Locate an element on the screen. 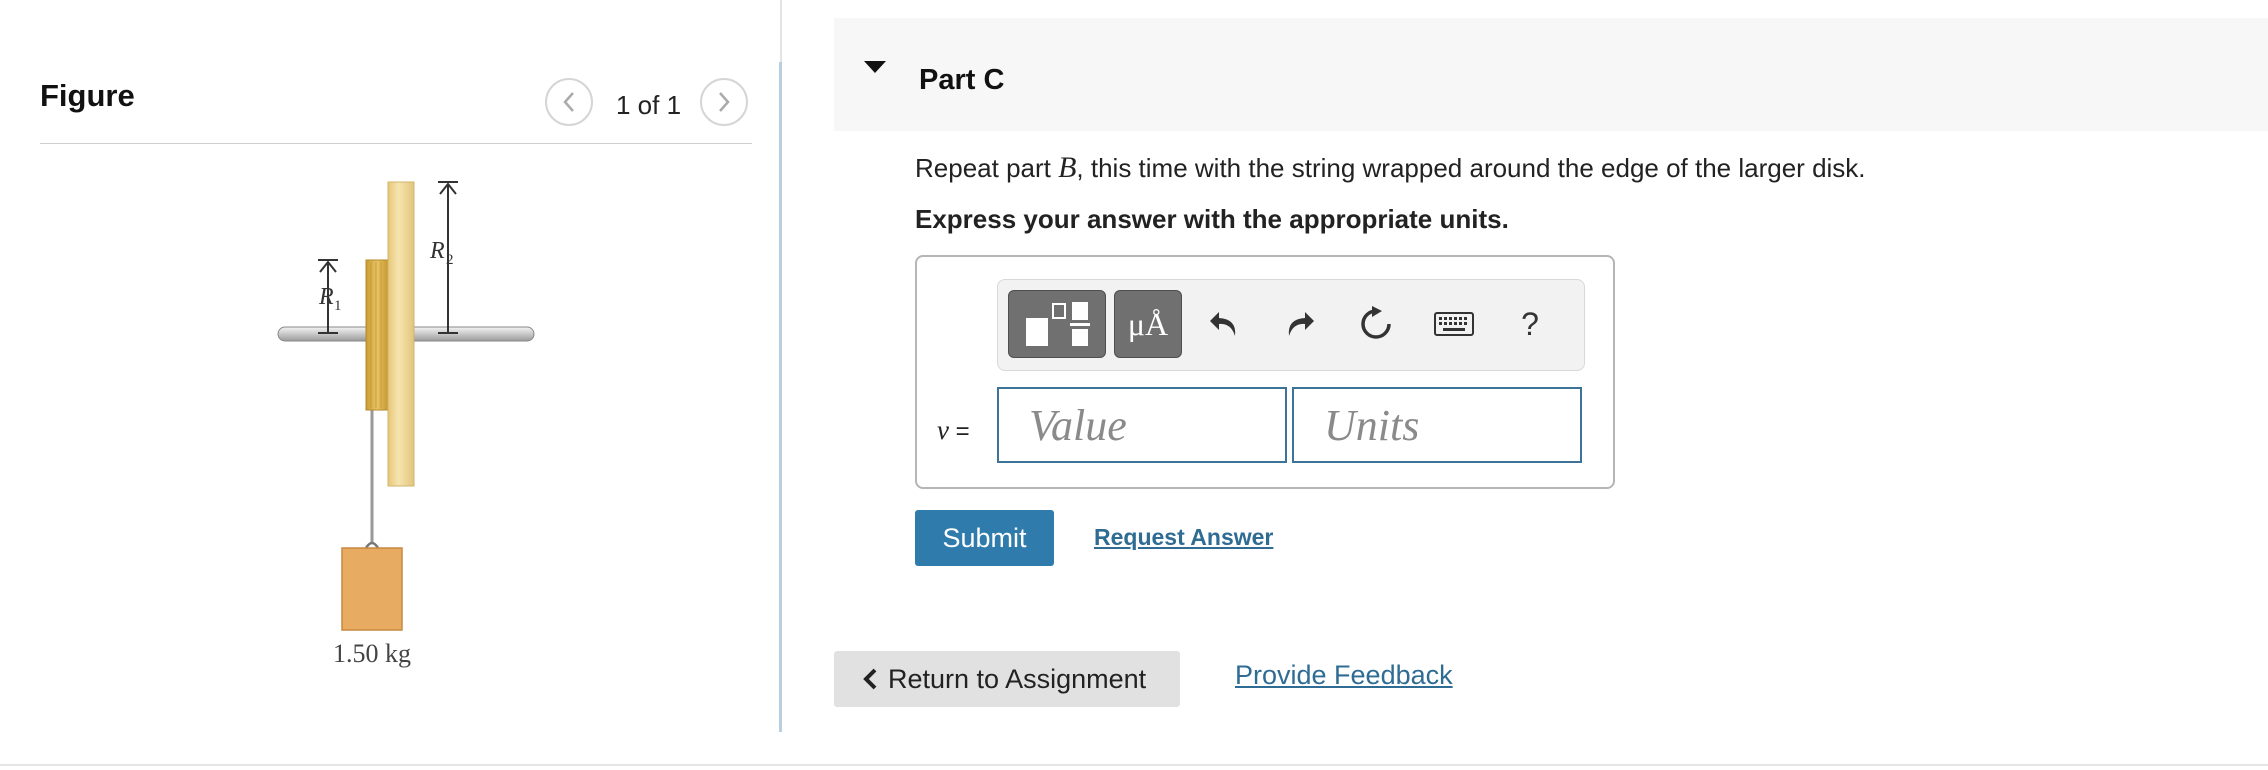  answer-box: μÅ ? v = Value Units is located at coordinates (1265, 372).